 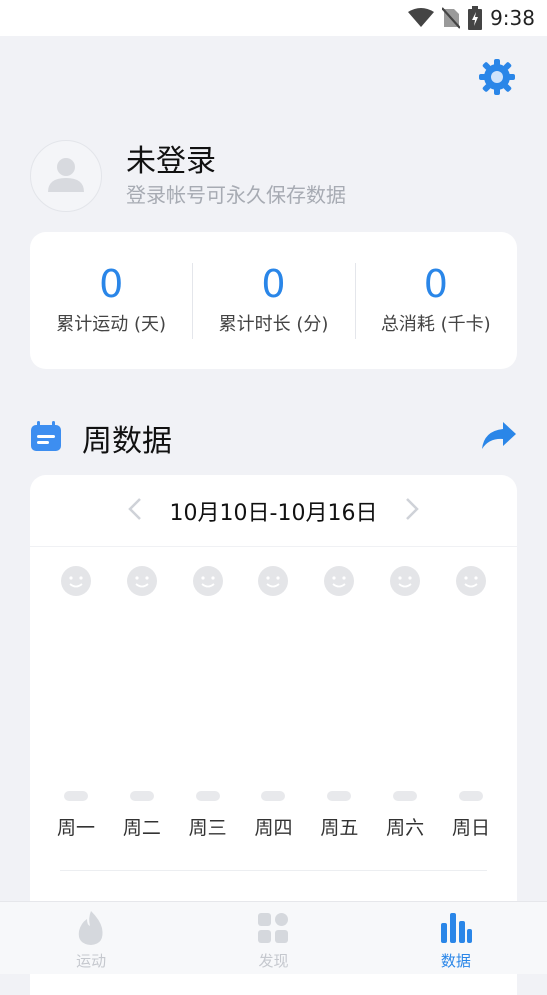 I want to click on no-sim-icon, so click(x=451, y=18).